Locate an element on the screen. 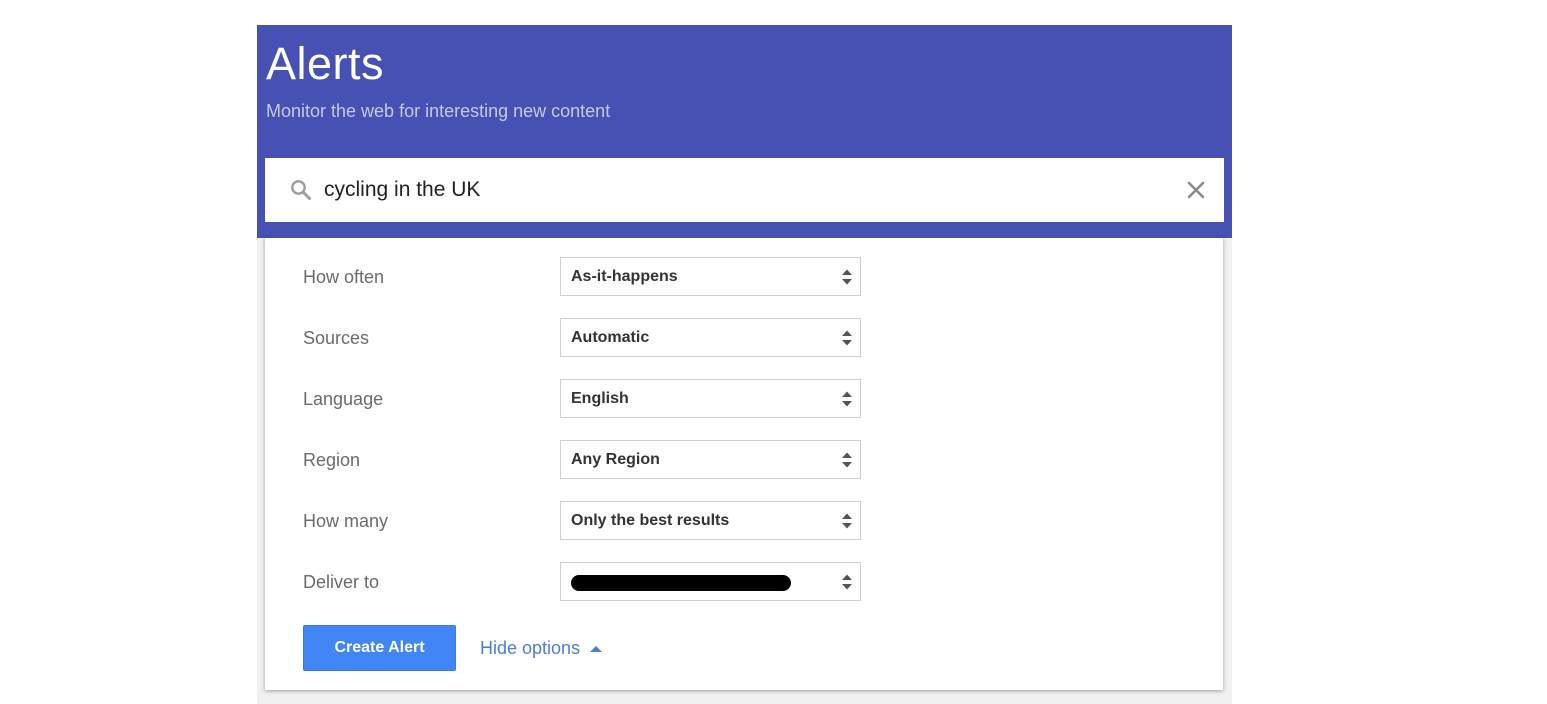  deliver-to-select is located at coordinates (710, 581).